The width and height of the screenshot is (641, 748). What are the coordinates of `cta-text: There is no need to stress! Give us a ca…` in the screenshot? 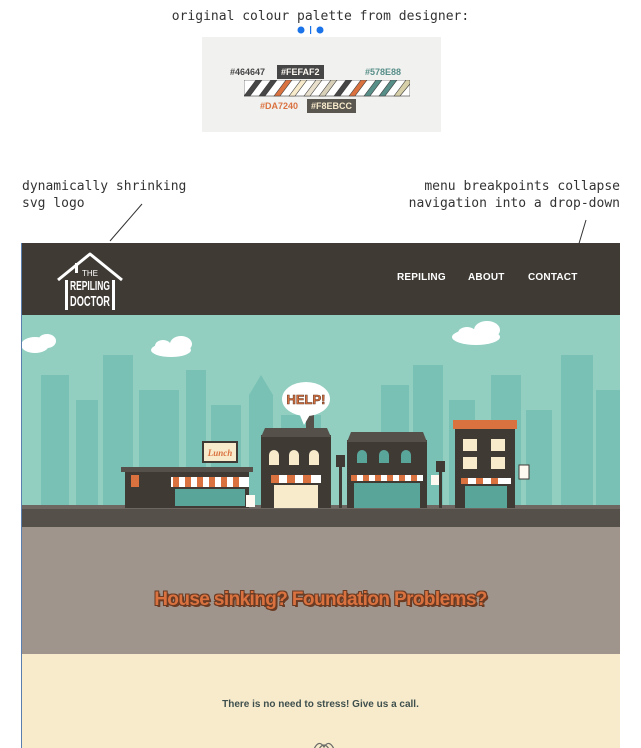 It's located at (320, 704).